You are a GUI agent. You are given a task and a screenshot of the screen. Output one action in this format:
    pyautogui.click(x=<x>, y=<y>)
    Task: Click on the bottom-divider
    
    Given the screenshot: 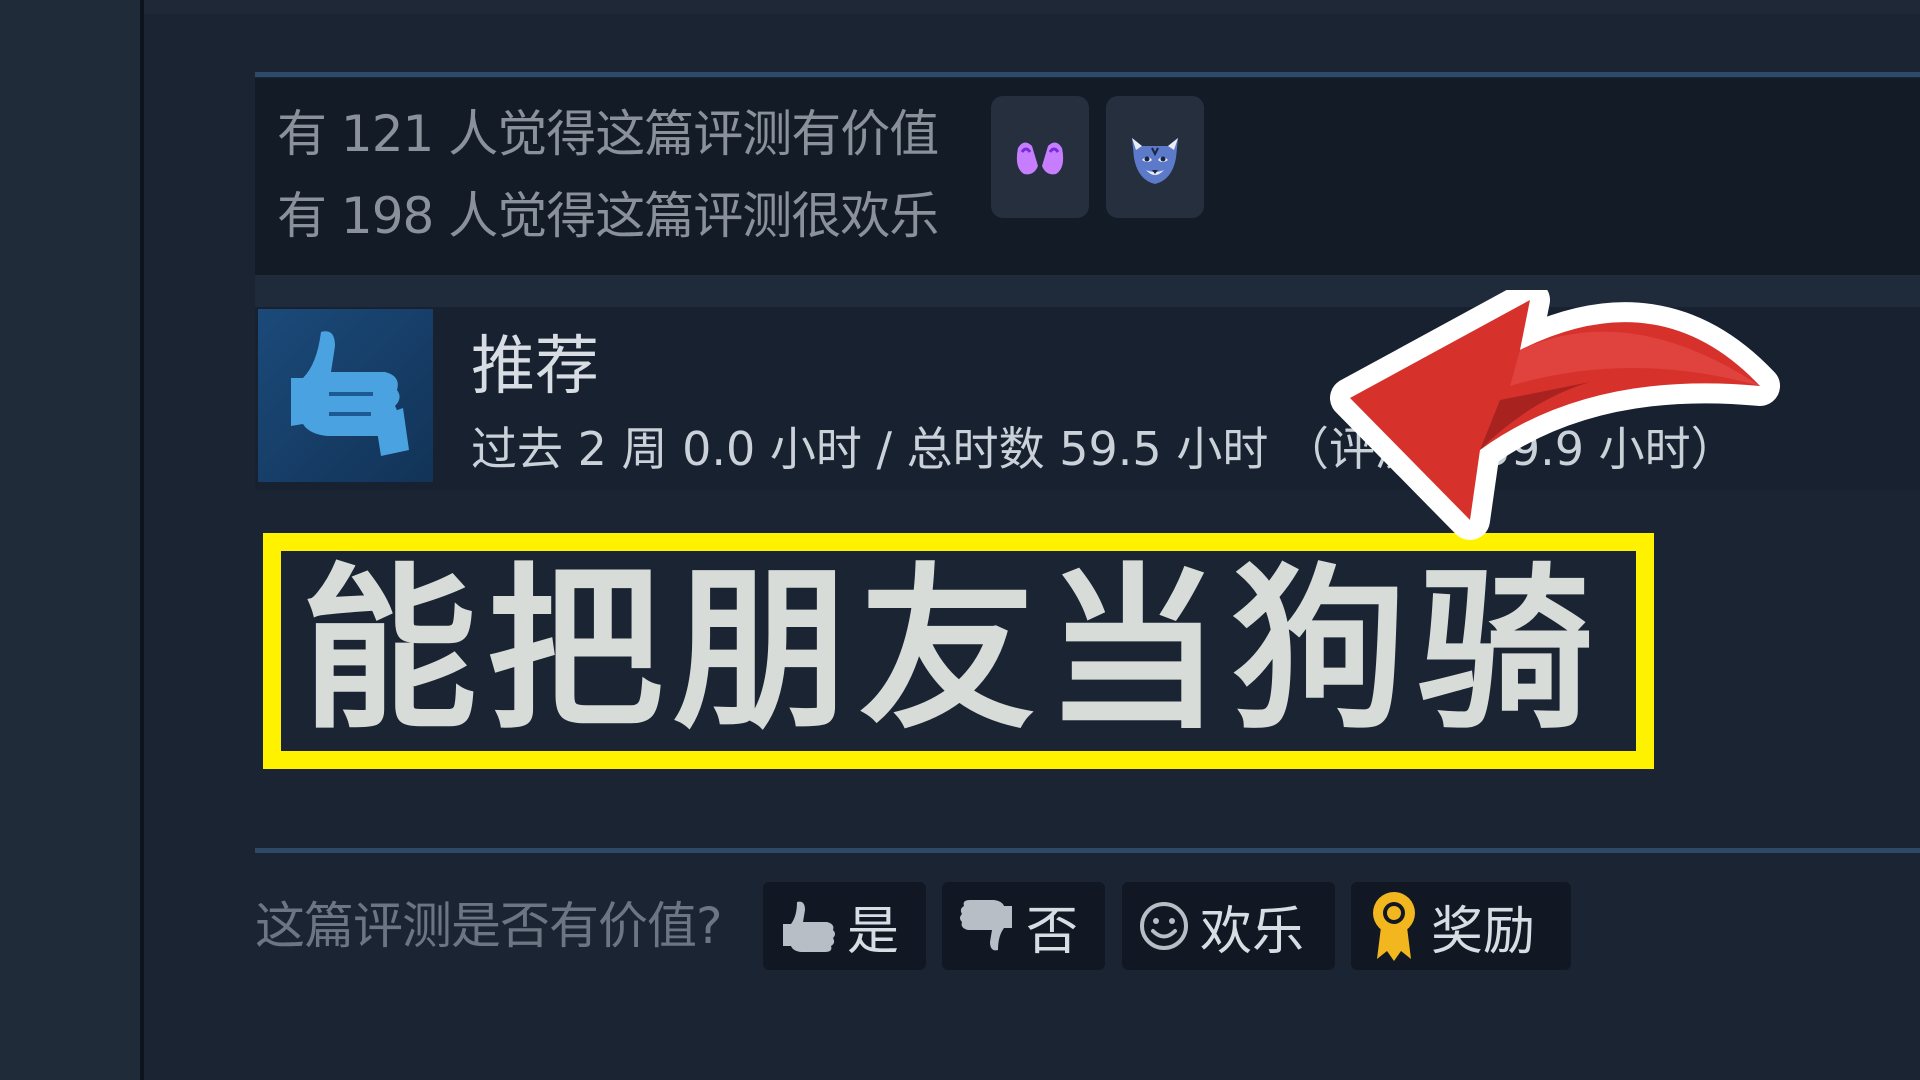 What is the action you would take?
    pyautogui.click(x=1087, y=850)
    